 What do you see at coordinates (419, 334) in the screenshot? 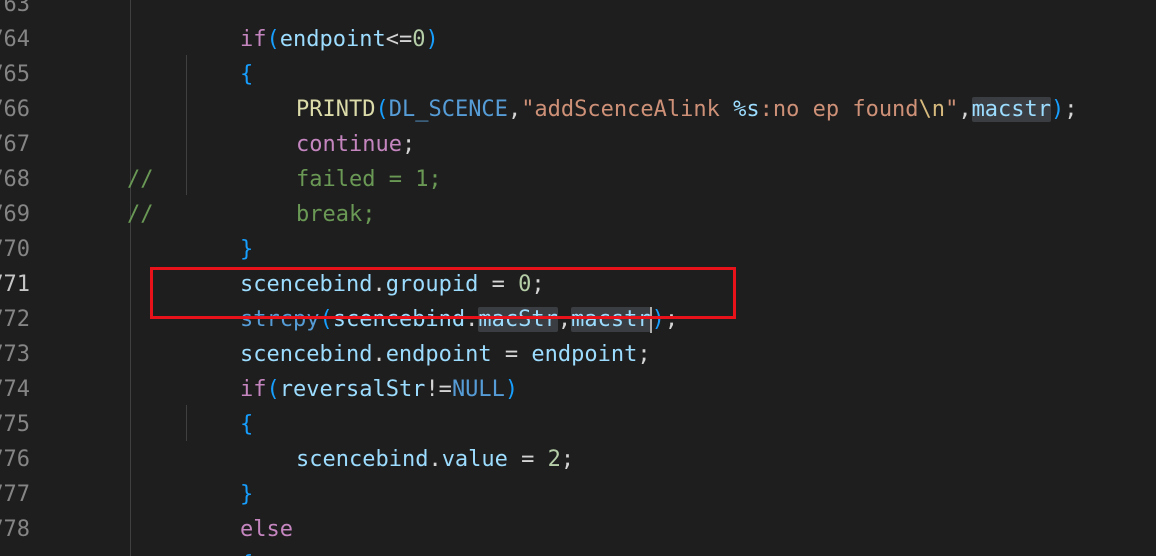
I see `code-line: scencebind.endpoint = endpoint;` at bounding box center [419, 334].